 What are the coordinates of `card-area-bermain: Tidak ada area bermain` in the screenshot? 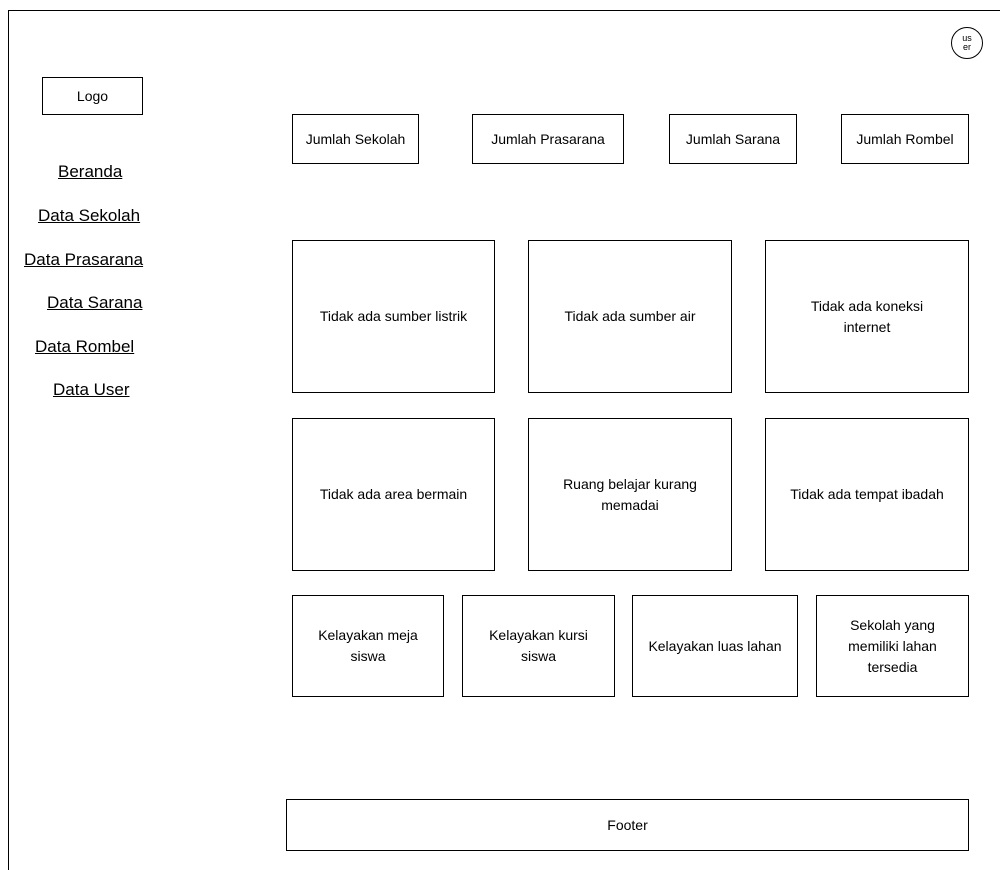 It's located at (393, 494).